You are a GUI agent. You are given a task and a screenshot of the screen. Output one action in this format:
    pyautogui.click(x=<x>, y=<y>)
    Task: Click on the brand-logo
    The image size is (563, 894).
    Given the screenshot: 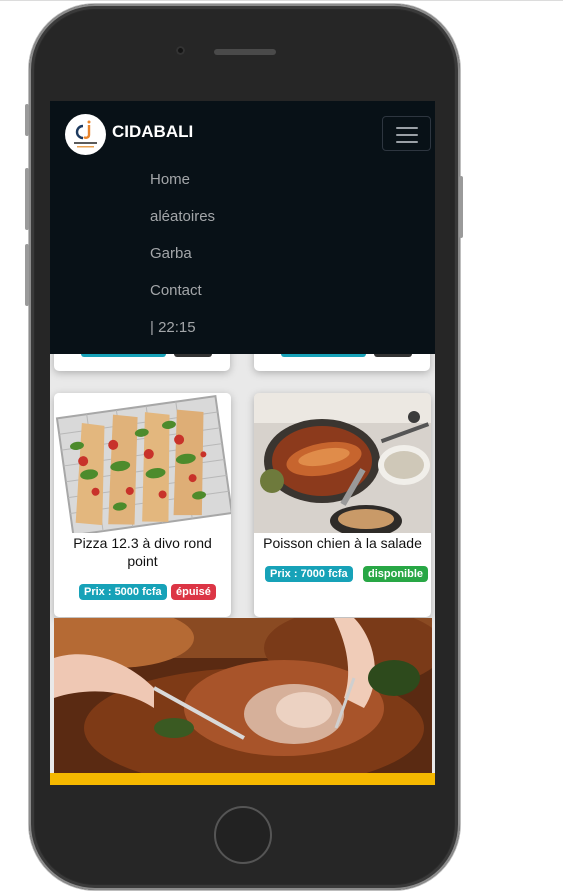 What is the action you would take?
    pyautogui.click(x=85, y=134)
    